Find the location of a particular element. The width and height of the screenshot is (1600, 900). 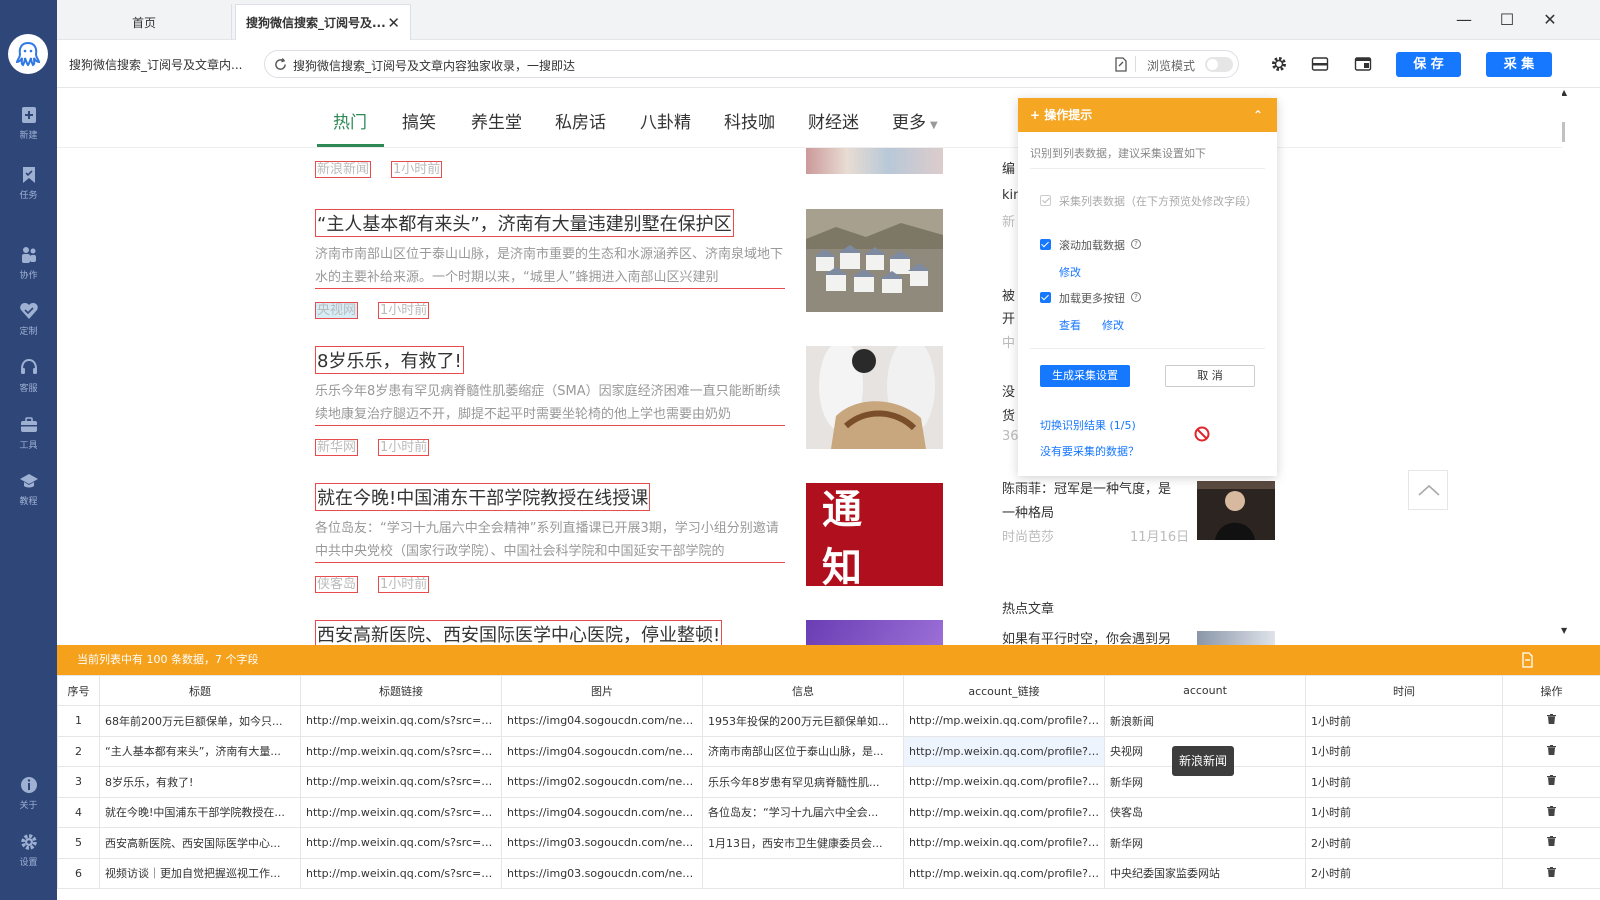

hot-article-thumbnail is located at coordinates (1236, 638).